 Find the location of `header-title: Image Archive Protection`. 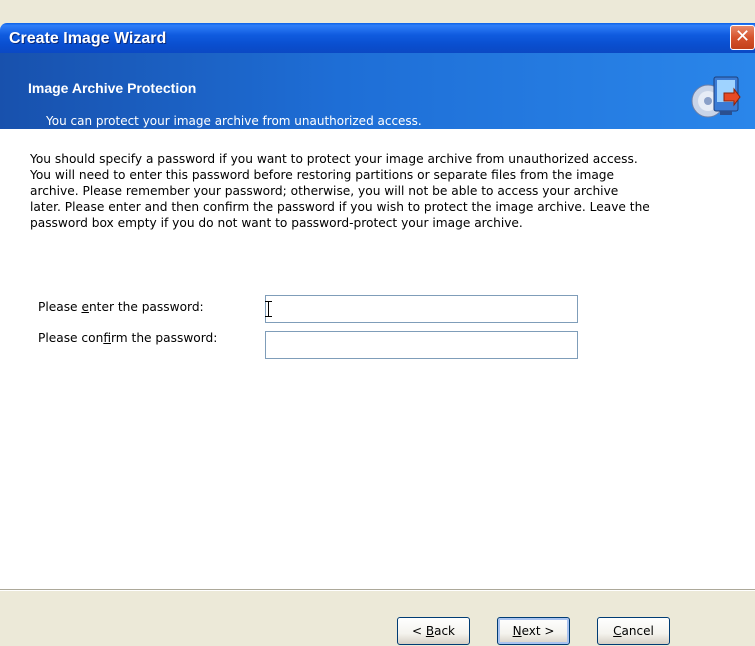

header-title: Image Archive Protection is located at coordinates (112, 88).